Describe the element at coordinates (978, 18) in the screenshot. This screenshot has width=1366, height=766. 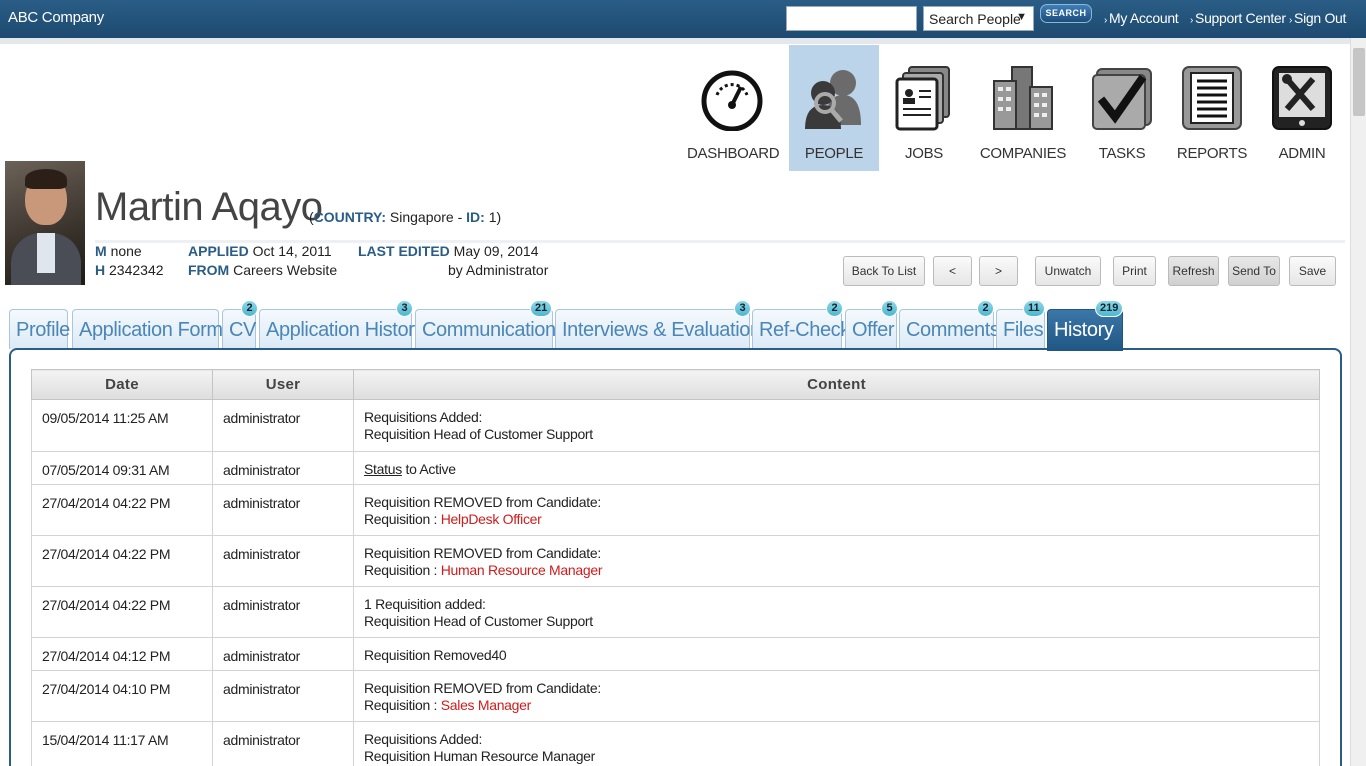
I see `search-scope-select: Search People ▼` at that location.